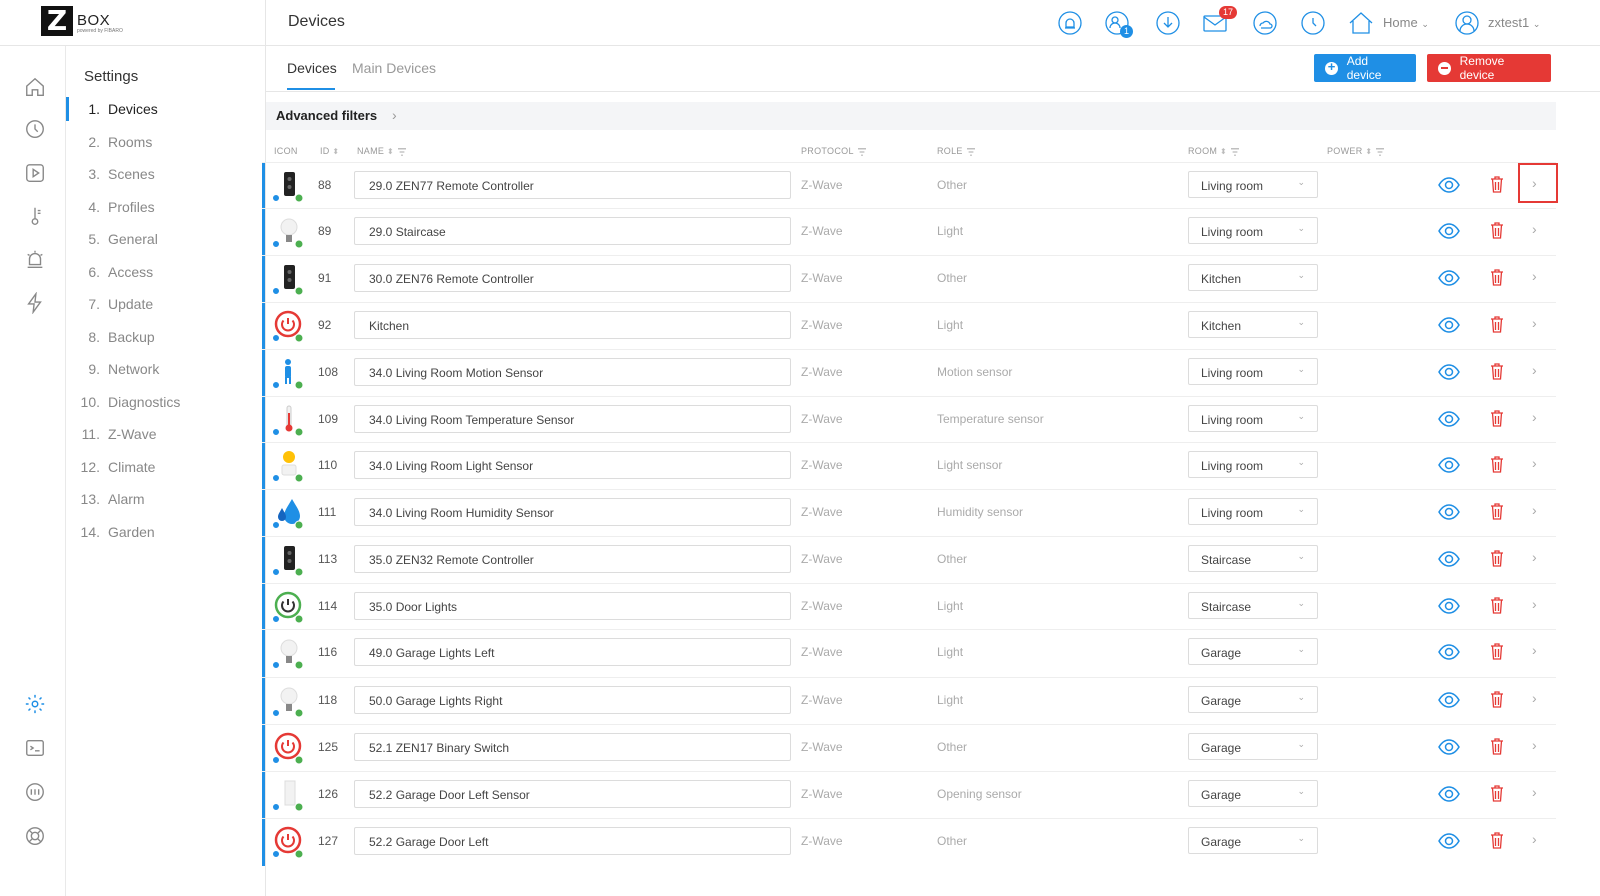 Image resolution: width=1600 pixels, height=896 pixels. Describe the element at coordinates (1214, 151) in the screenshot. I see `col-room: ROOM ⬍` at that location.